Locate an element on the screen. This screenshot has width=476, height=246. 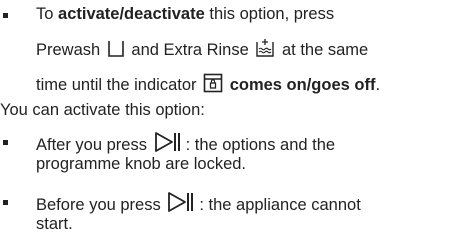
extra-rinse-label: and Extra Rinse is located at coordinates (190, 50).